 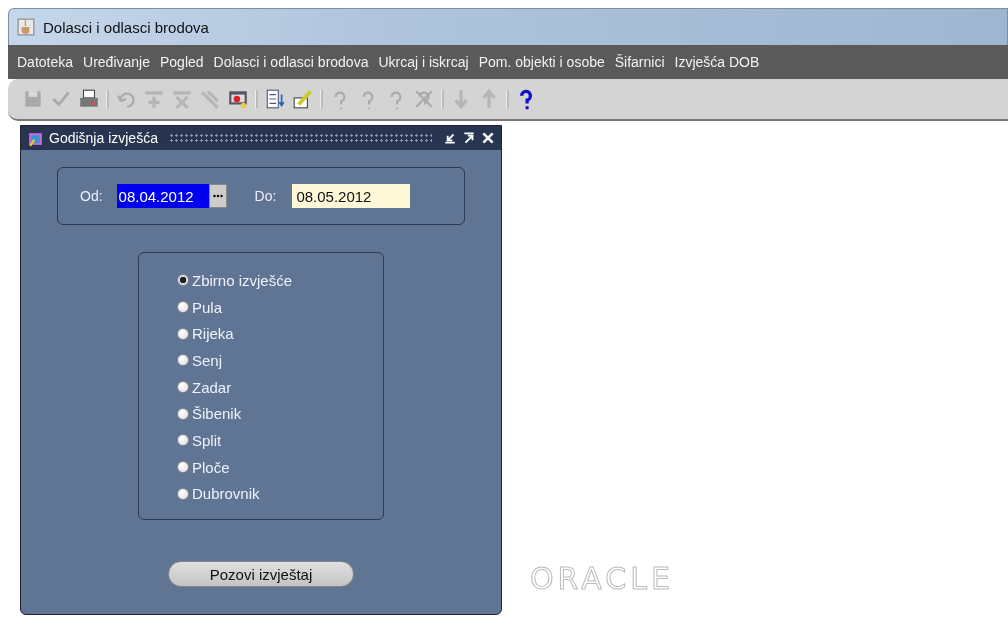 I want to click on list-icon, so click(x=275, y=99).